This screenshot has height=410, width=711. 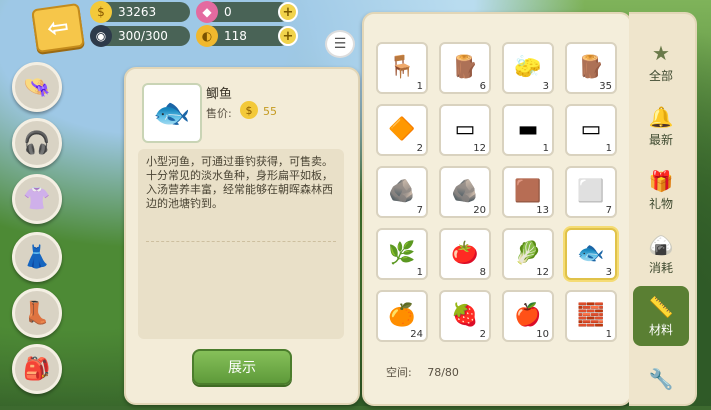 I want to click on material-icon: 📏, so click(x=661, y=306).